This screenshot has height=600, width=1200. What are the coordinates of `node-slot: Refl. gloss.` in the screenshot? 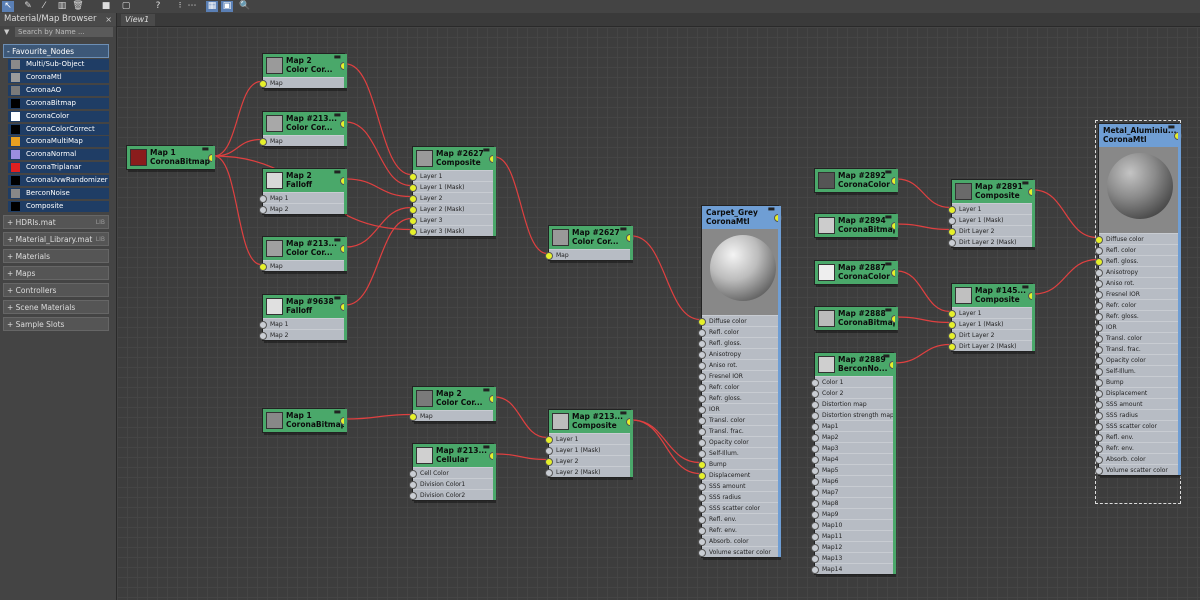 It's located at (1136, 260).